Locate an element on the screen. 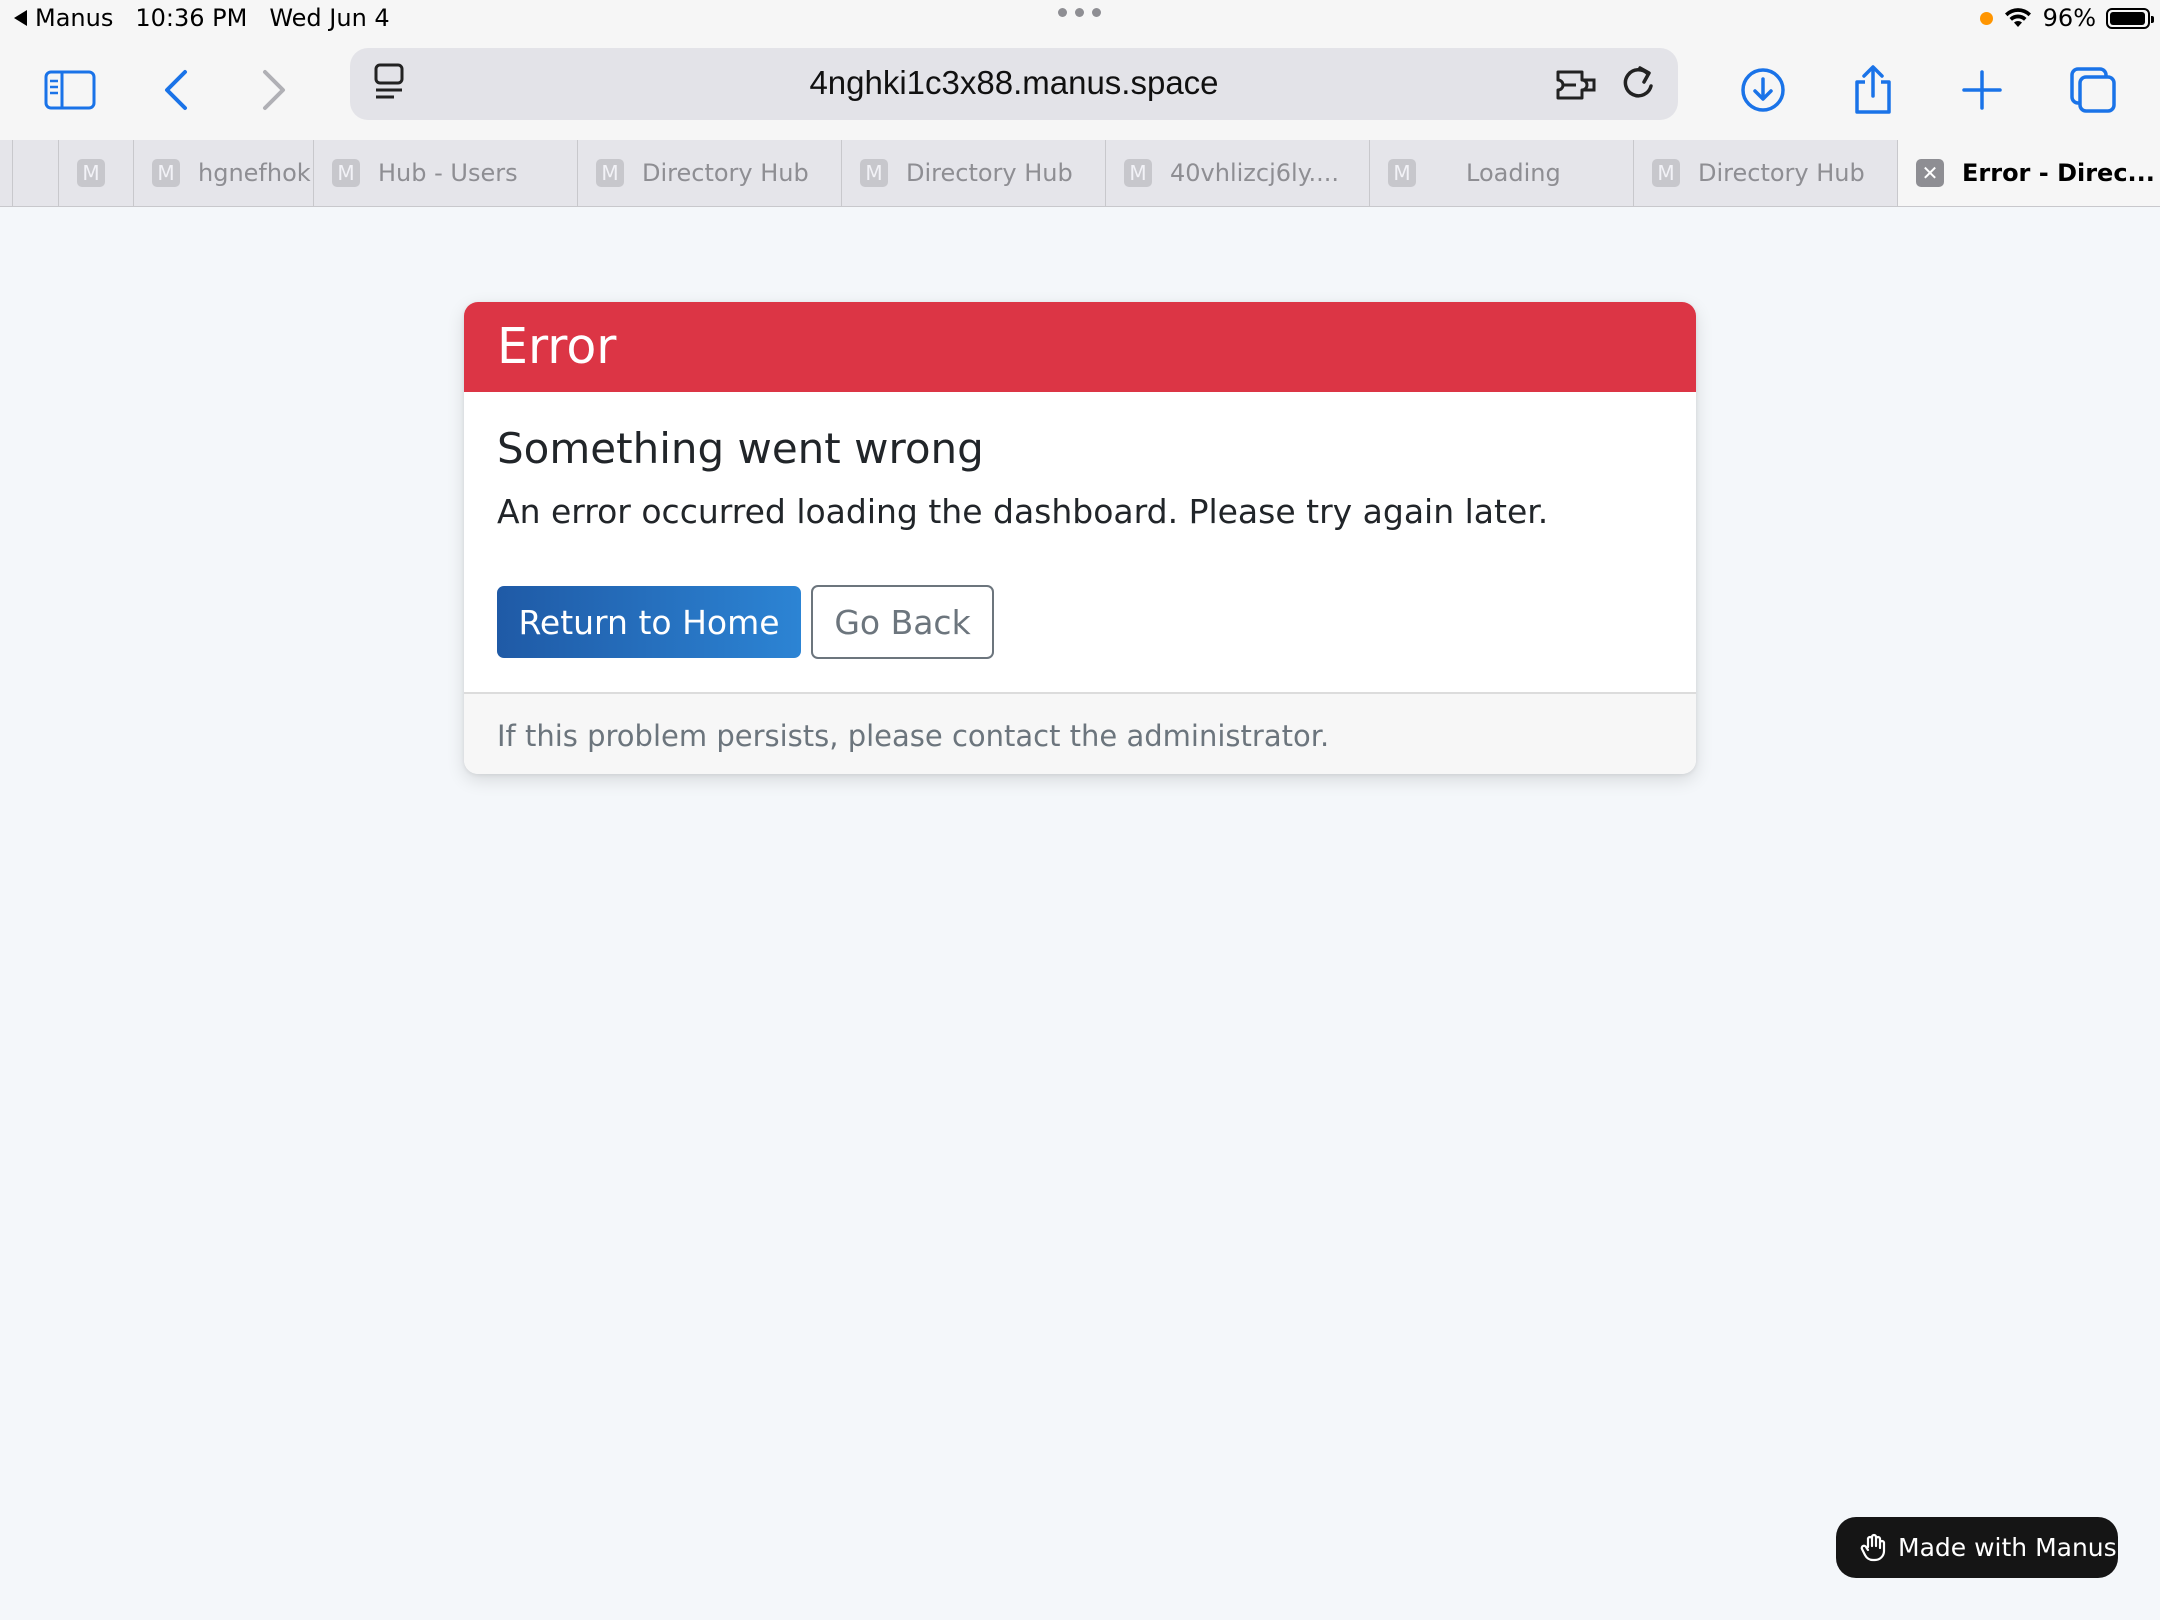 The height and width of the screenshot is (1620, 2160). card-header: Error is located at coordinates (1080, 347).